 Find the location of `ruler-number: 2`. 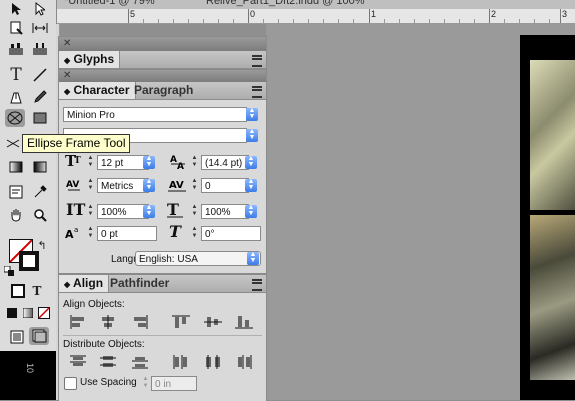

ruler-number: 2 is located at coordinates (494, 14).